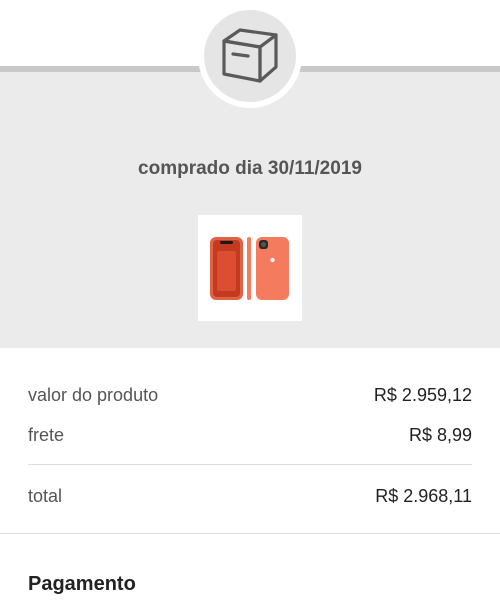  Describe the element at coordinates (250, 496) in the screenshot. I see `total-row: total R$ 2.968,11` at that location.